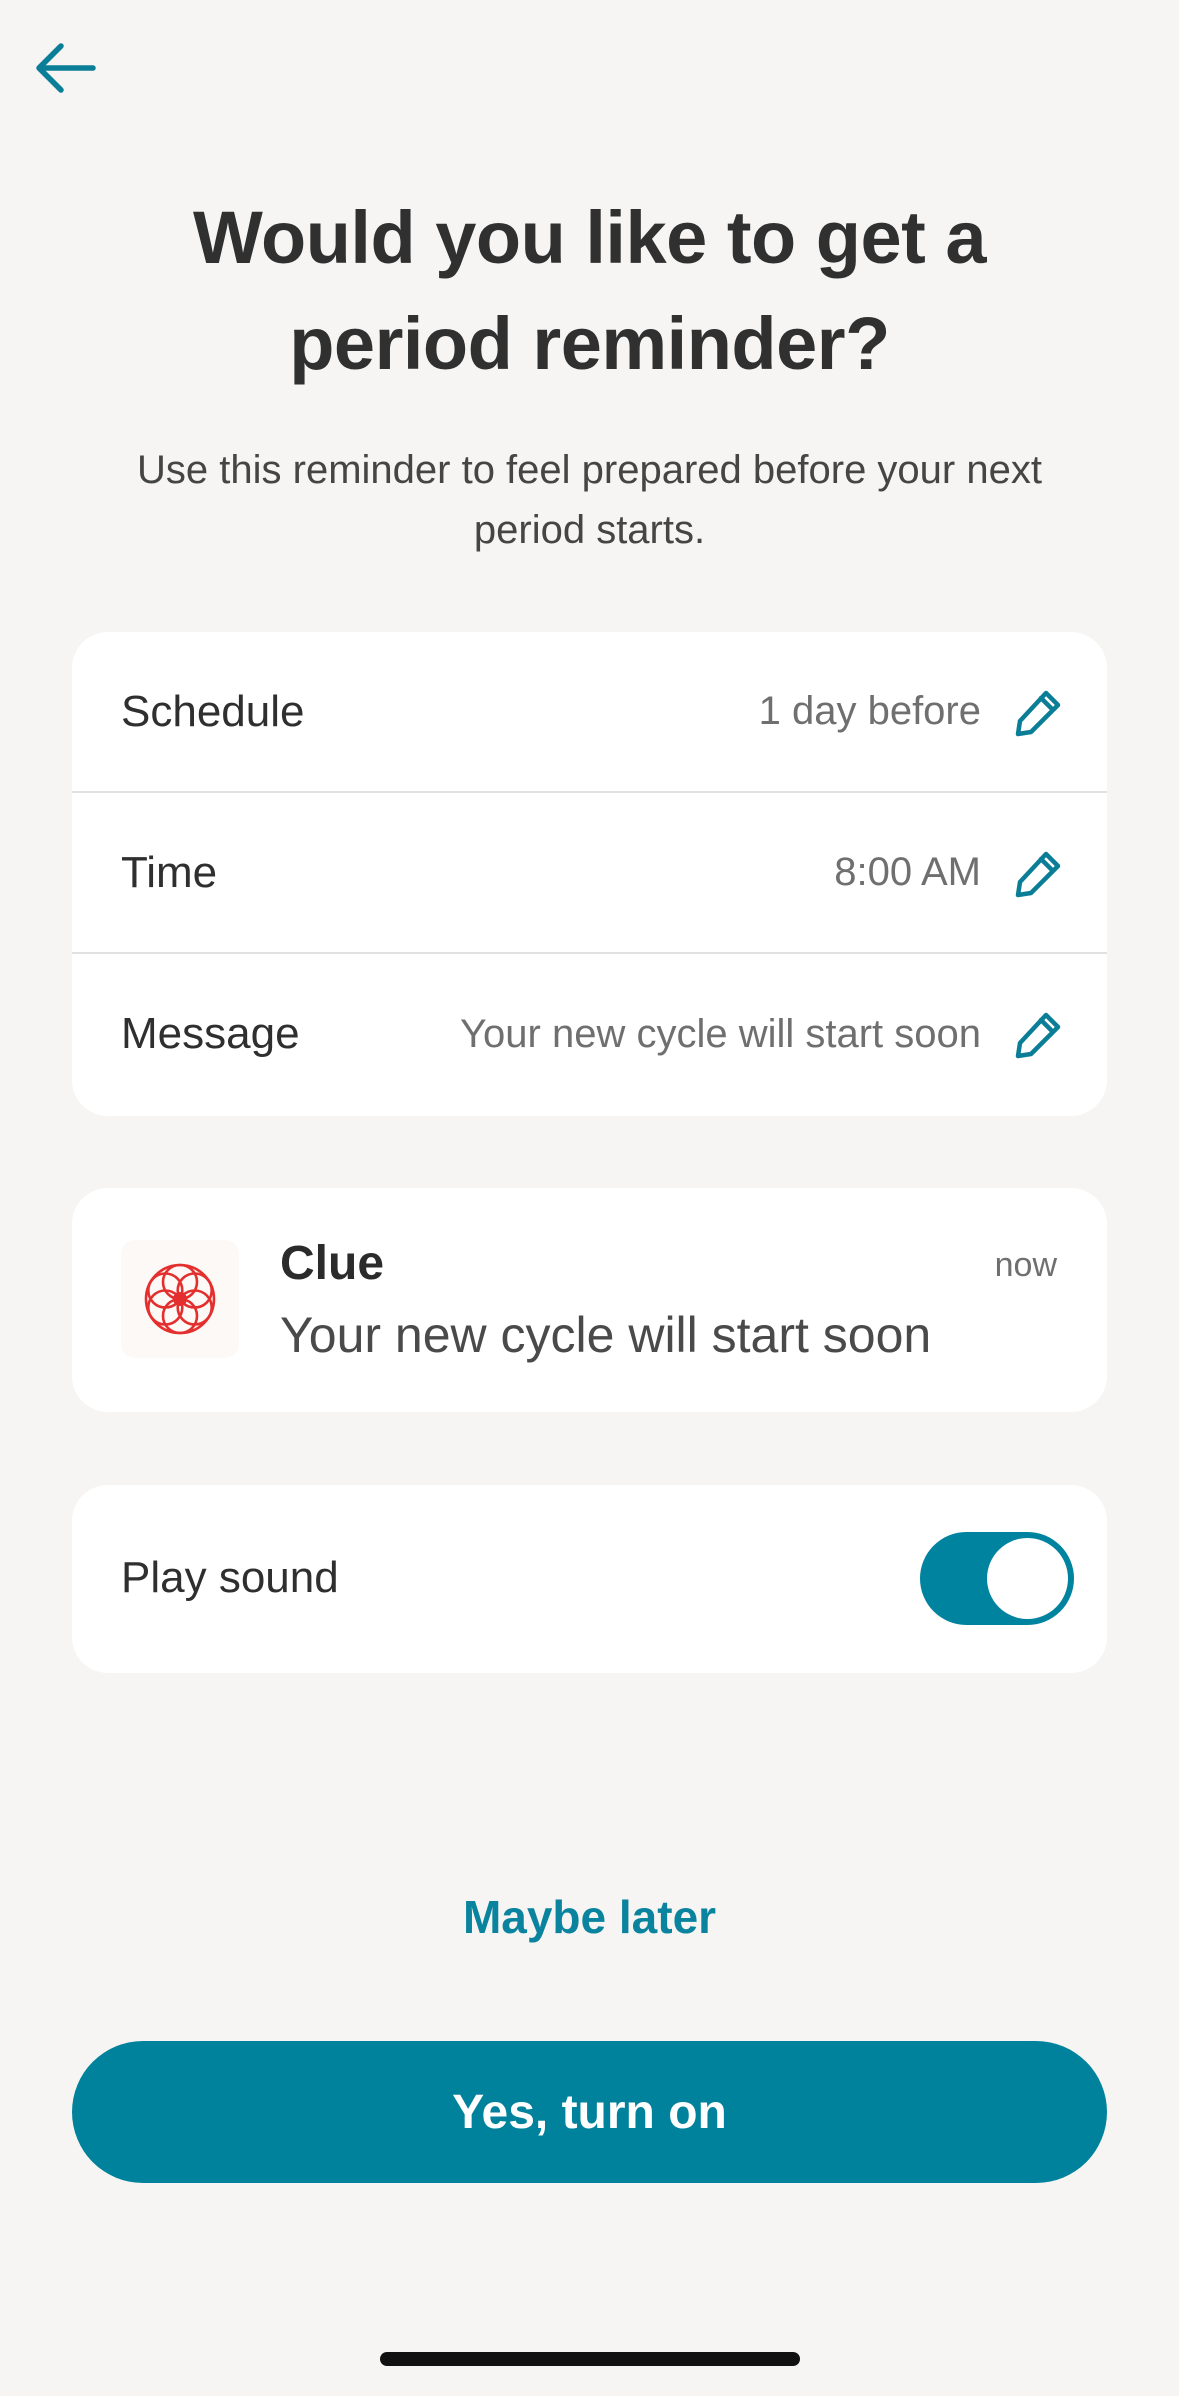  I want to click on play-sound-toggle, so click(997, 1578).